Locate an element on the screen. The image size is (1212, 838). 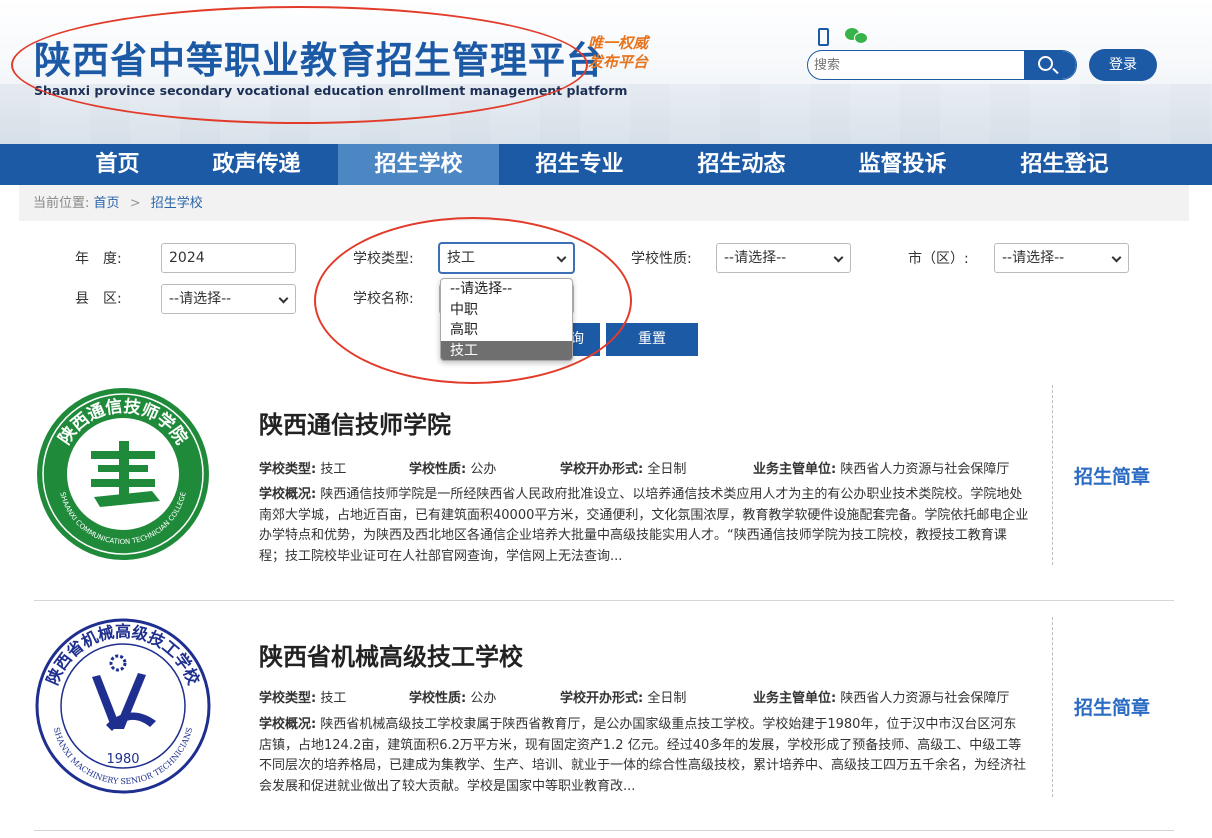
nav-item-complaints: 监督投诉 is located at coordinates (902, 164).